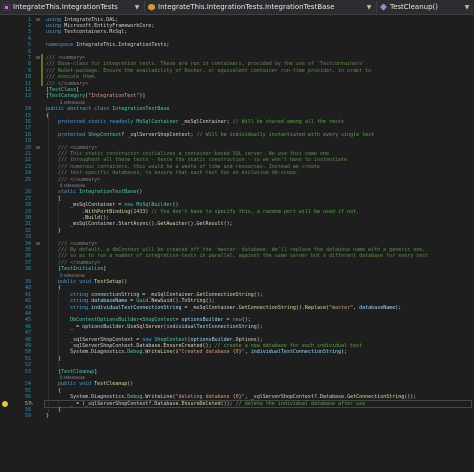 Image resolution: width=474 pixels, height=472 pixels. What do you see at coordinates (201, 403) in the screenshot?
I see `code-token: EnsureDeleted` at bounding box center [201, 403].